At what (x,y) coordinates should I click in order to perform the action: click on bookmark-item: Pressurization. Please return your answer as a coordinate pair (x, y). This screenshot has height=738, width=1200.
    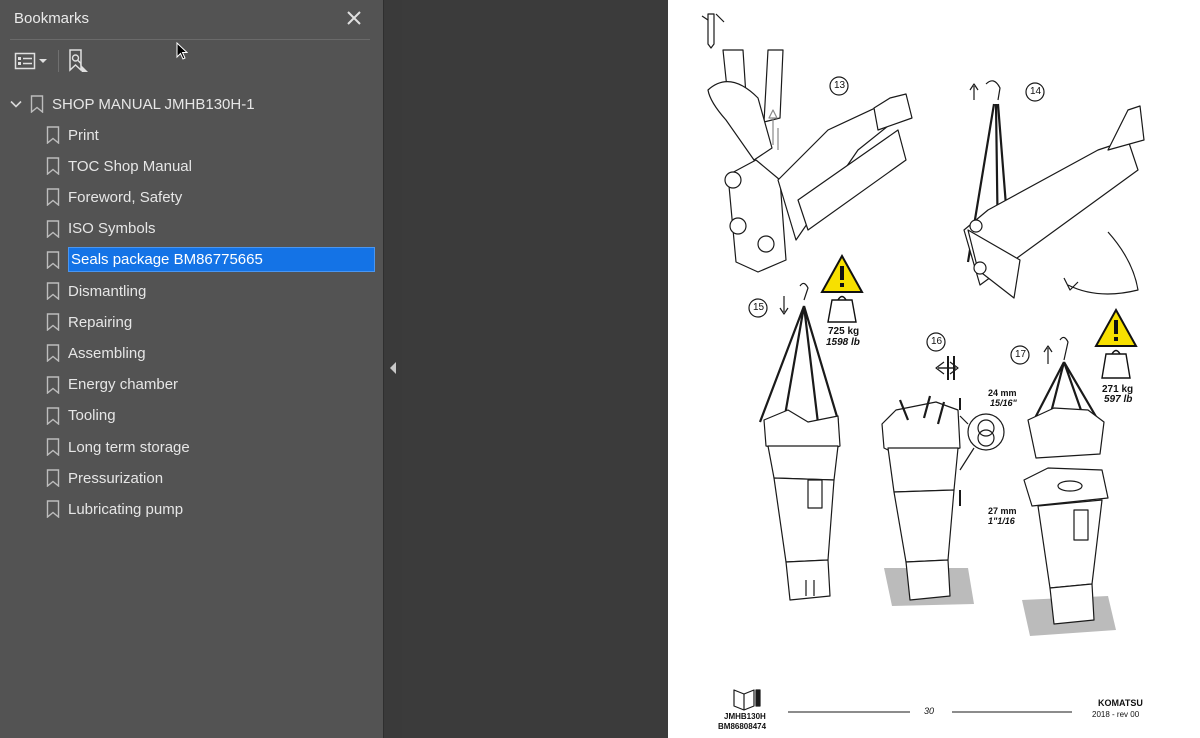
    Looking at the image, I should click on (104, 478).